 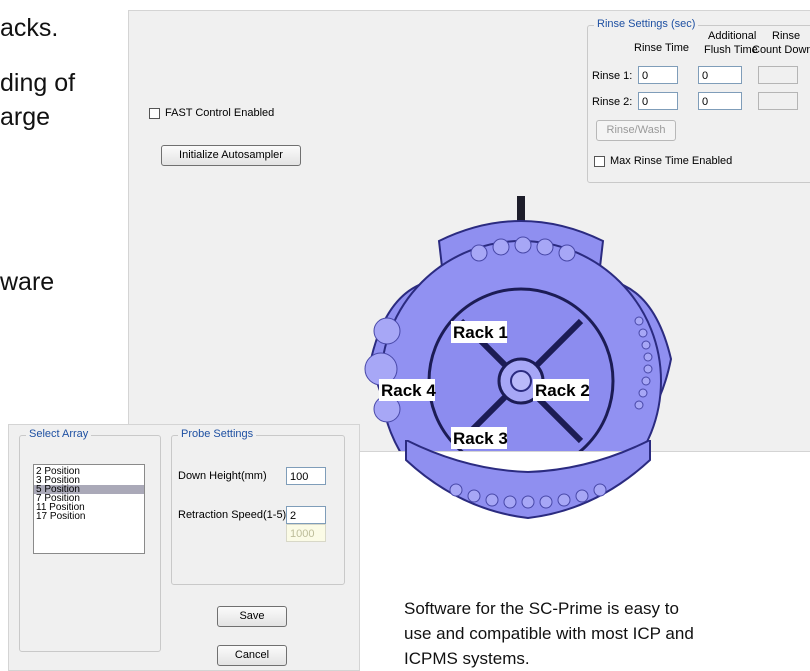 I want to click on probe-stalk-icon, so click(x=521, y=210).